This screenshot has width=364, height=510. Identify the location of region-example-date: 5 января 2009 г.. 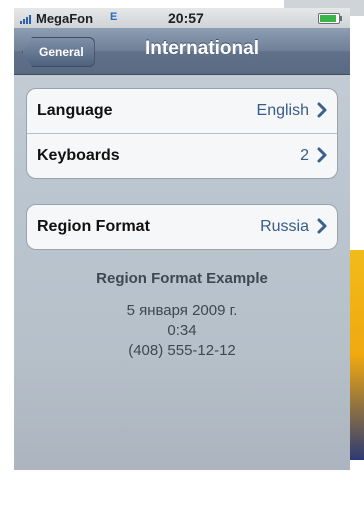
(182, 310).